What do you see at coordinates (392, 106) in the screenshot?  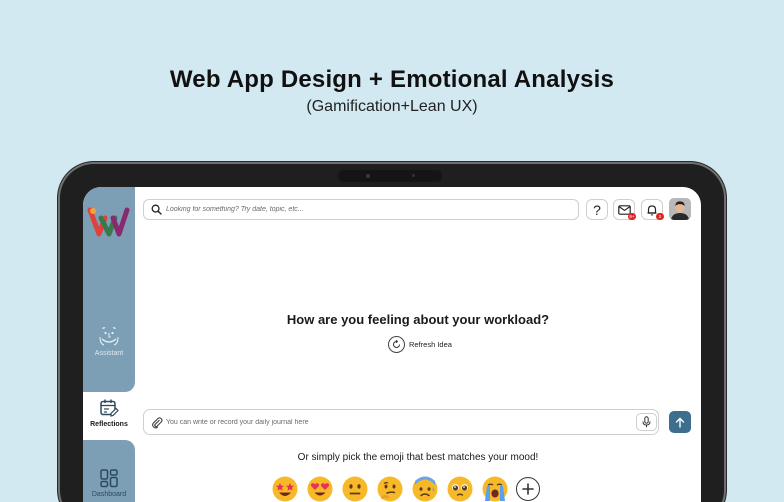 I see `hero-subtitle: (Gamification+Lean UX)` at bounding box center [392, 106].